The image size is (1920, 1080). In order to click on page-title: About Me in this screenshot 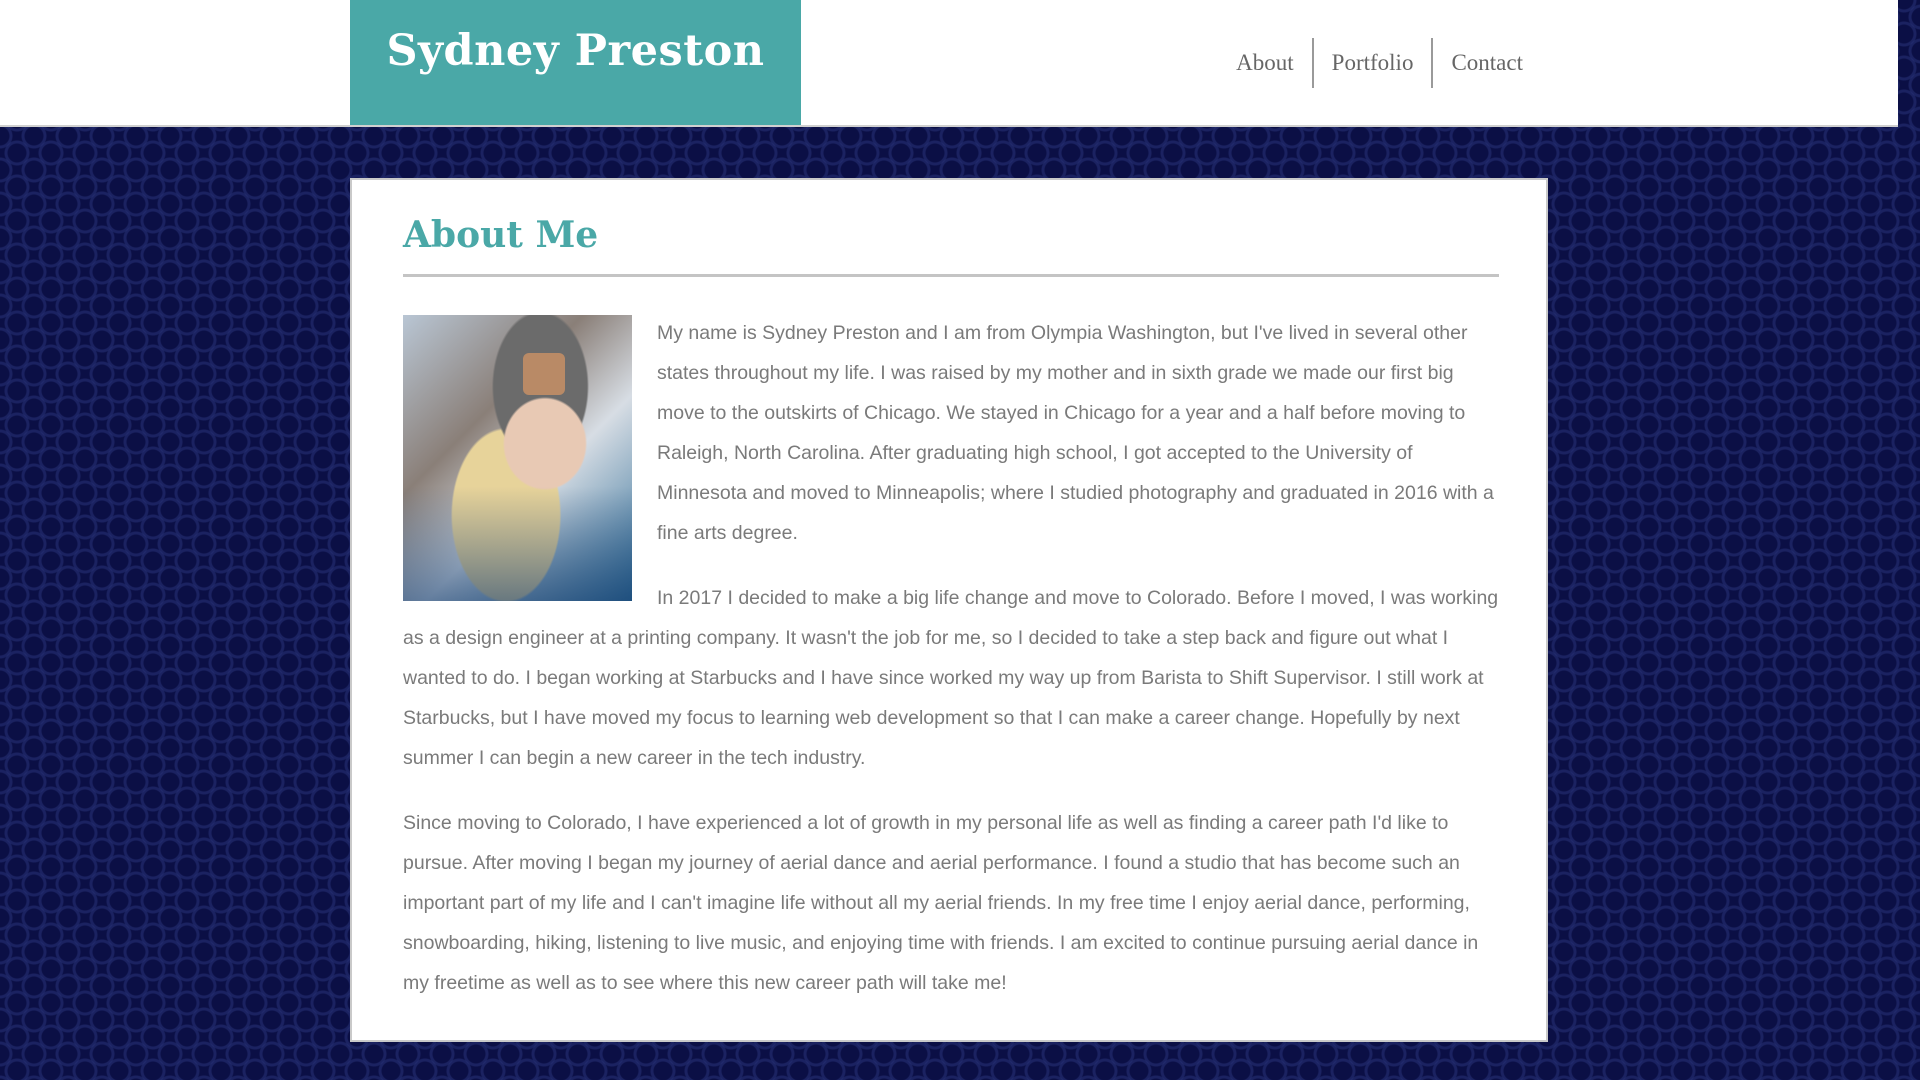, I will do `click(501, 235)`.